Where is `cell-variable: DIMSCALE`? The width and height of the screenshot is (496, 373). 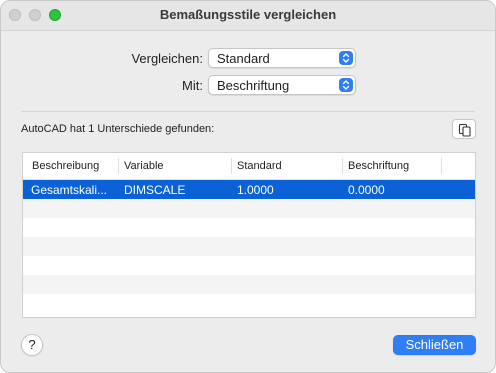 cell-variable: DIMSCALE is located at coordinates (155, 190).